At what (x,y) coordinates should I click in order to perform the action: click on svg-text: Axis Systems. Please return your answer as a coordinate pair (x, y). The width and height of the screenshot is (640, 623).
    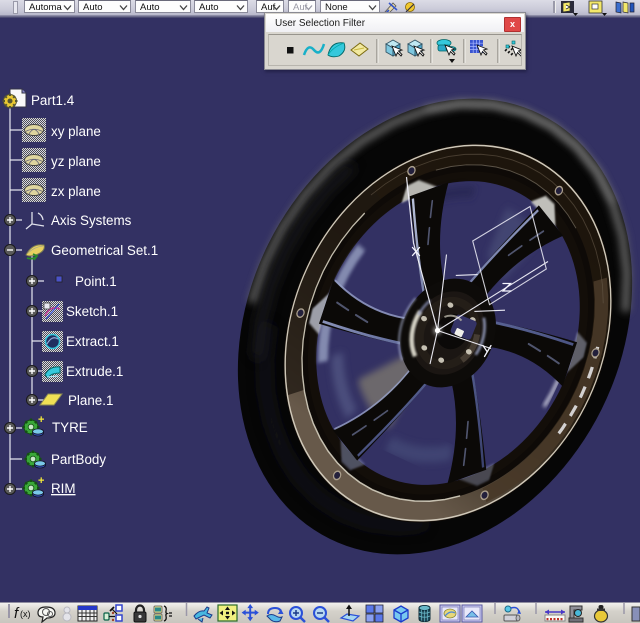
    Looking at the image, I should click on (91, 220).